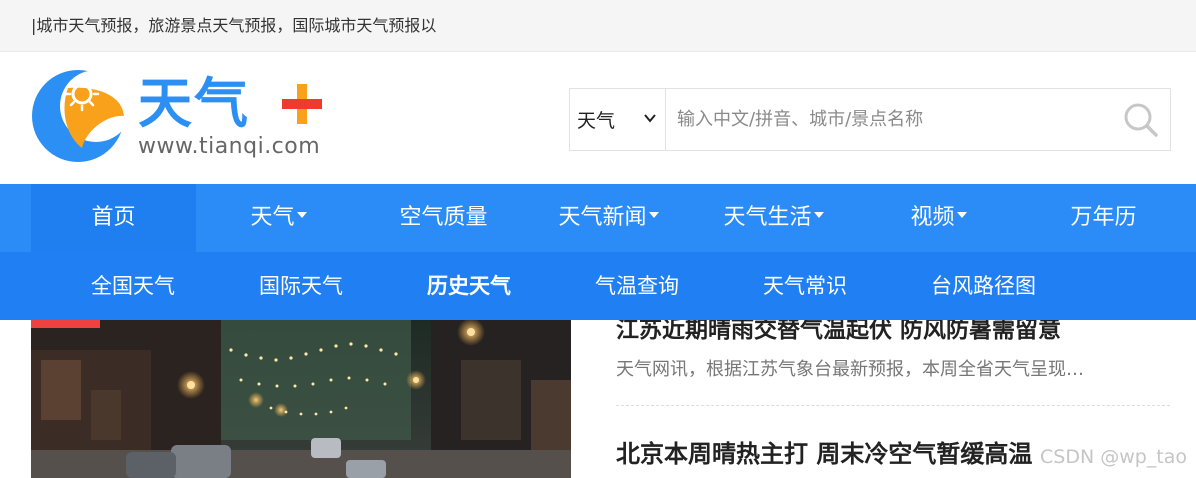  What do you see at coordinates (838, 332) in the screenshot?
I see `news-headline: 江苏近期晴雨交替气温起伏 防风防暑需留意` at bounding box center [838, 332].